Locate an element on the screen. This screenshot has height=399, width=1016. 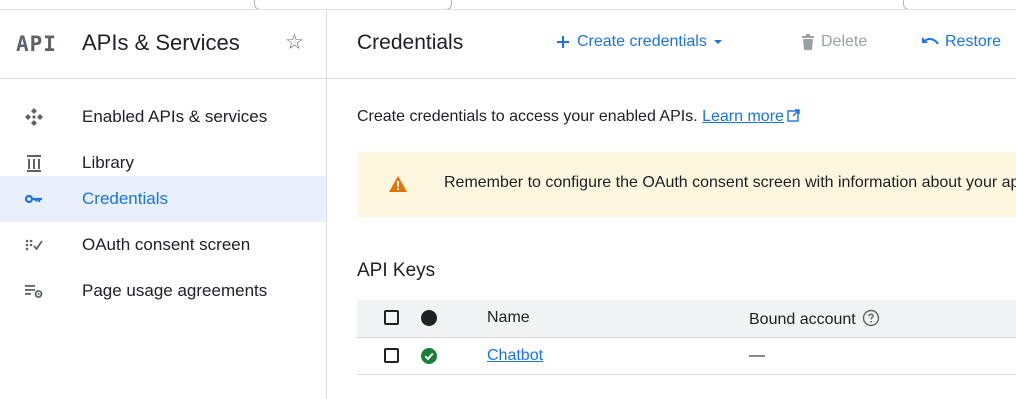
column-header-bound: Bound account is located at coordinates (814, 319).